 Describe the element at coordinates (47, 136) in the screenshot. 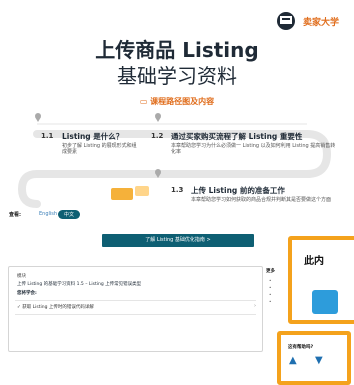

I see `step-number: 1.1` at that location.